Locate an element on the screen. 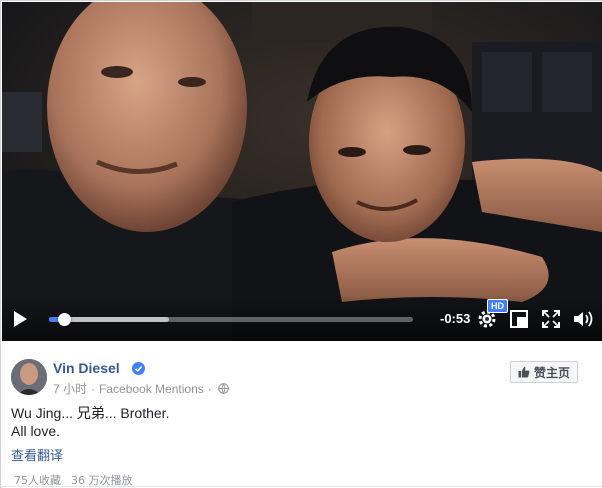  video-controls: -0:53 HD is located at coordinates (302, 318).